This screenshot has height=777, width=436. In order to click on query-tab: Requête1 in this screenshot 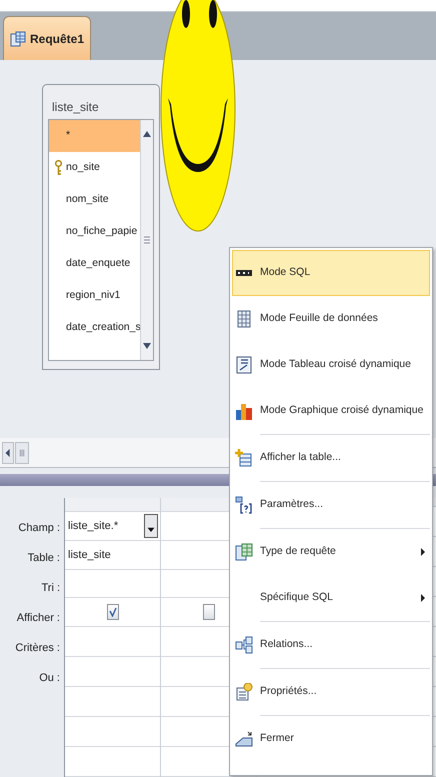, I will do `click(47, 38)`.